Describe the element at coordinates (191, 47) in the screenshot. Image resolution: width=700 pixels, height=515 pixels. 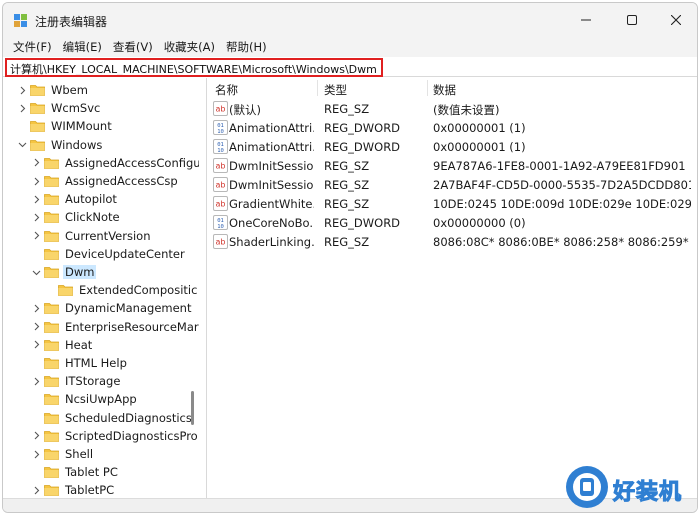
I see `menu-favorites: 收藏夹(A)` at that location.